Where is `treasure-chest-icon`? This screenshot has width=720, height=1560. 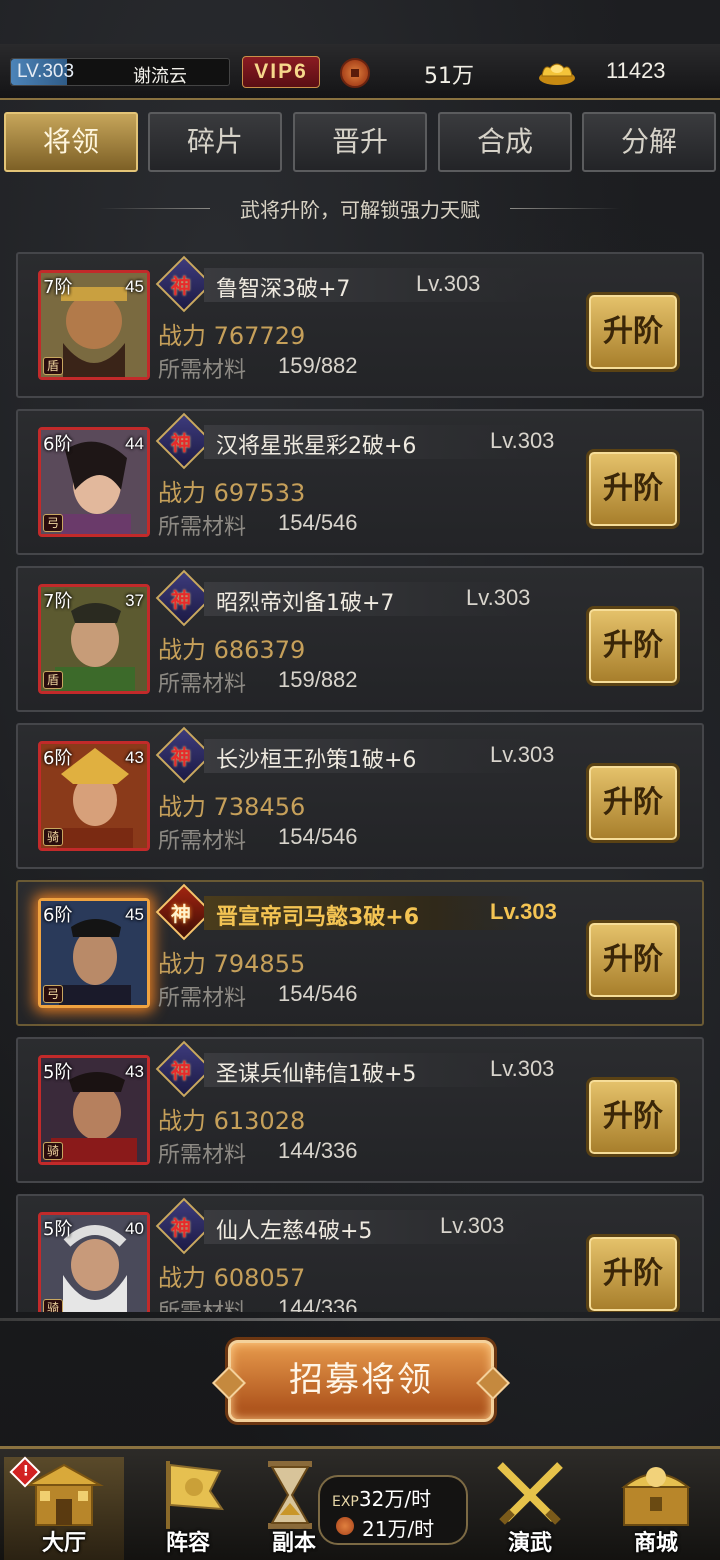
treasure-chest-icon is located at coordinates (656, 1496).